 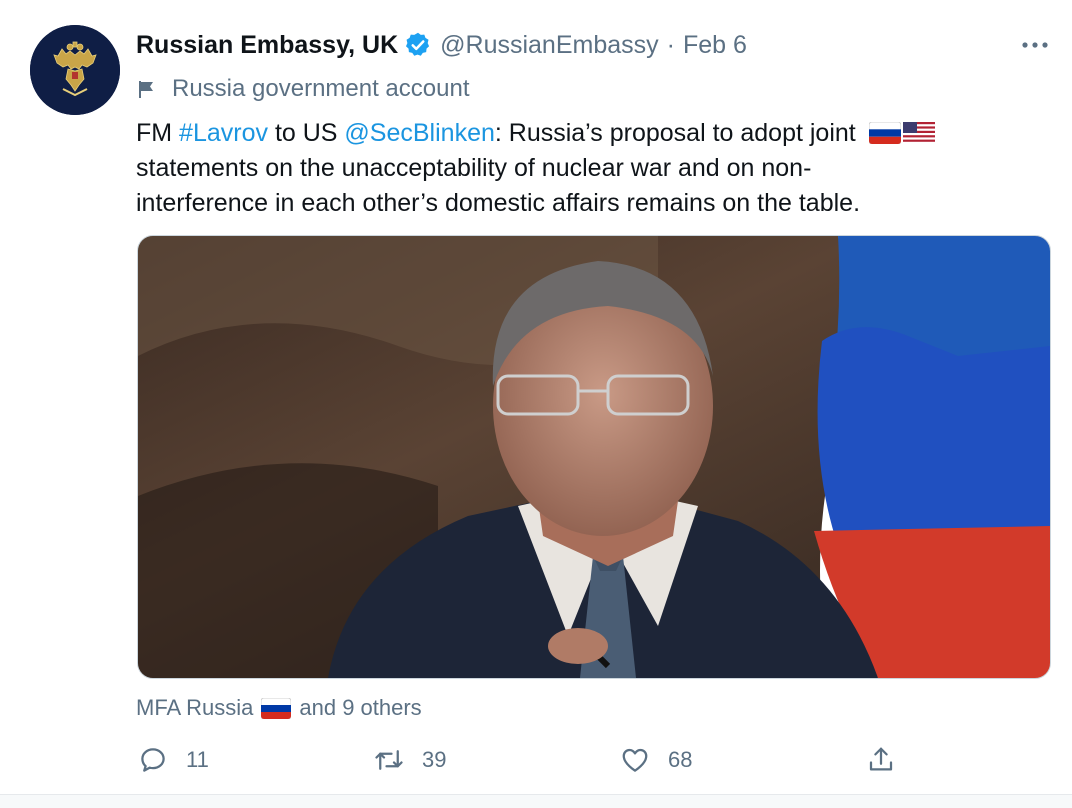 I want to click on text-segment: to US, so click(x=306, y=133).